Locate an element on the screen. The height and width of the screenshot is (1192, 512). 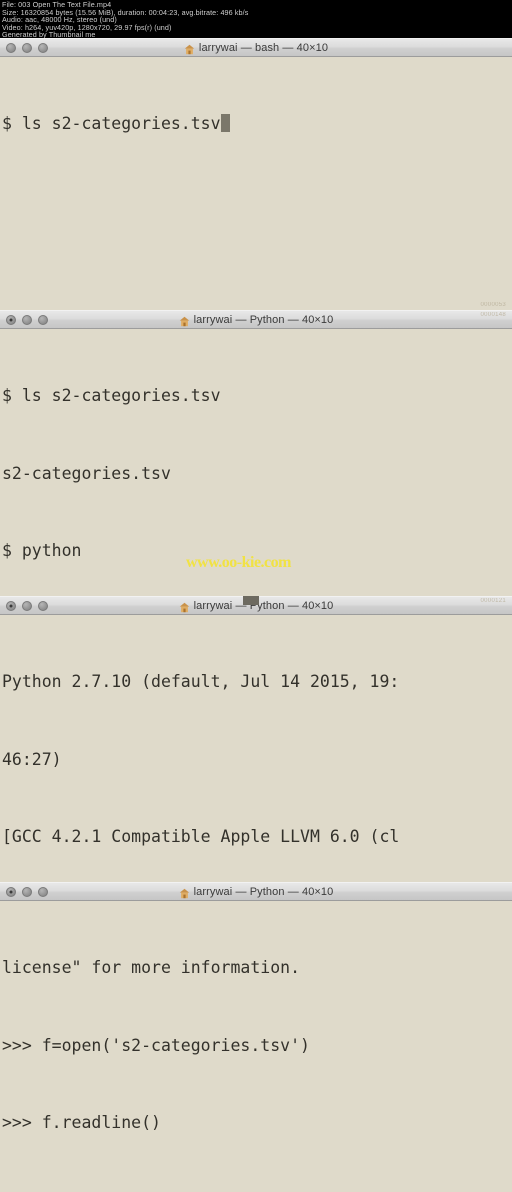
titlebar-4: larrywai — Python — 40×10 is located at coordinates (256, 891).